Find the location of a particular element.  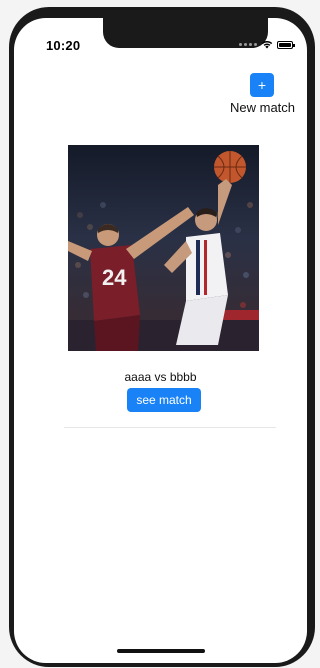

plus-icon: + is located at coordinates (262, 85).